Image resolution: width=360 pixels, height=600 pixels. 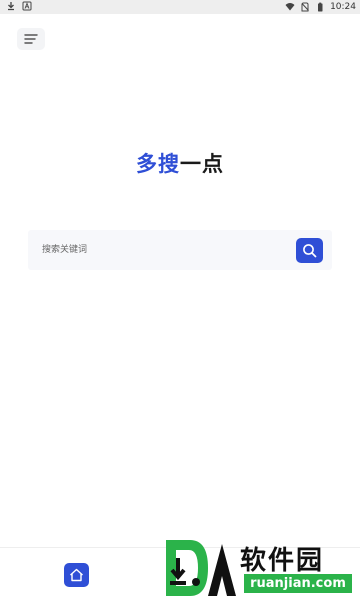 I want to click on menu-icon, so click(x=31, y=39).